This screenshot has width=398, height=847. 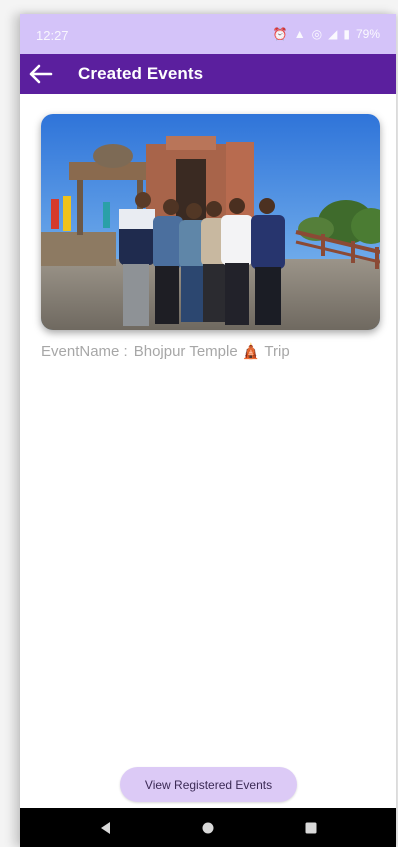 I want to click on arrow-left-icon, so click(x=41, y=74).